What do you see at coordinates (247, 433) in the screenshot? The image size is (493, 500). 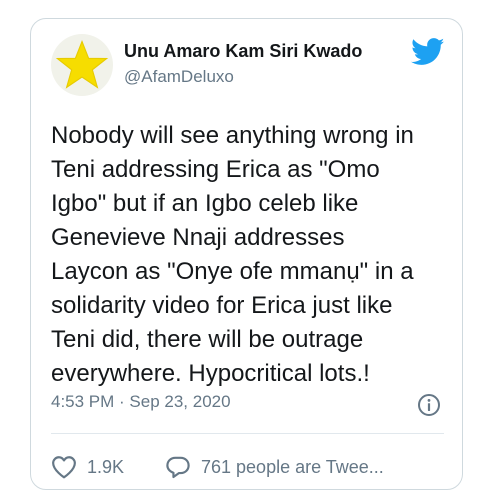 I see `divider` at bounding box center [247, 433].